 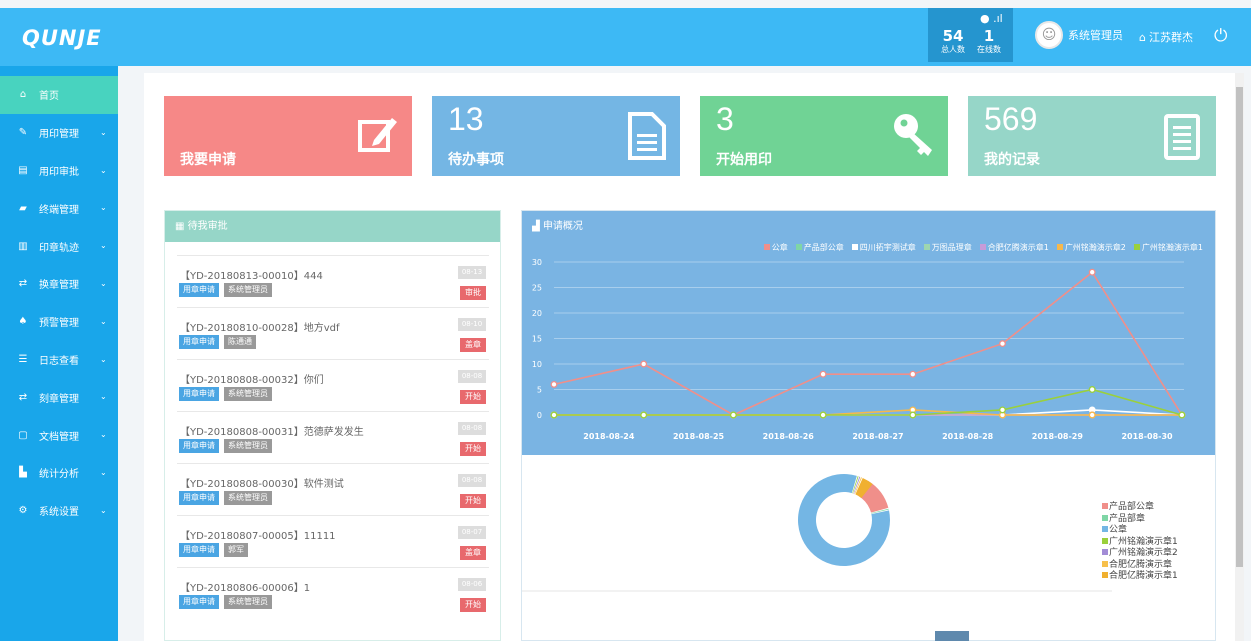 What do you see at coordinates (23, 322) in the screenshot?
I see `bell-icon: ♠` at bounding box center [23, 322].